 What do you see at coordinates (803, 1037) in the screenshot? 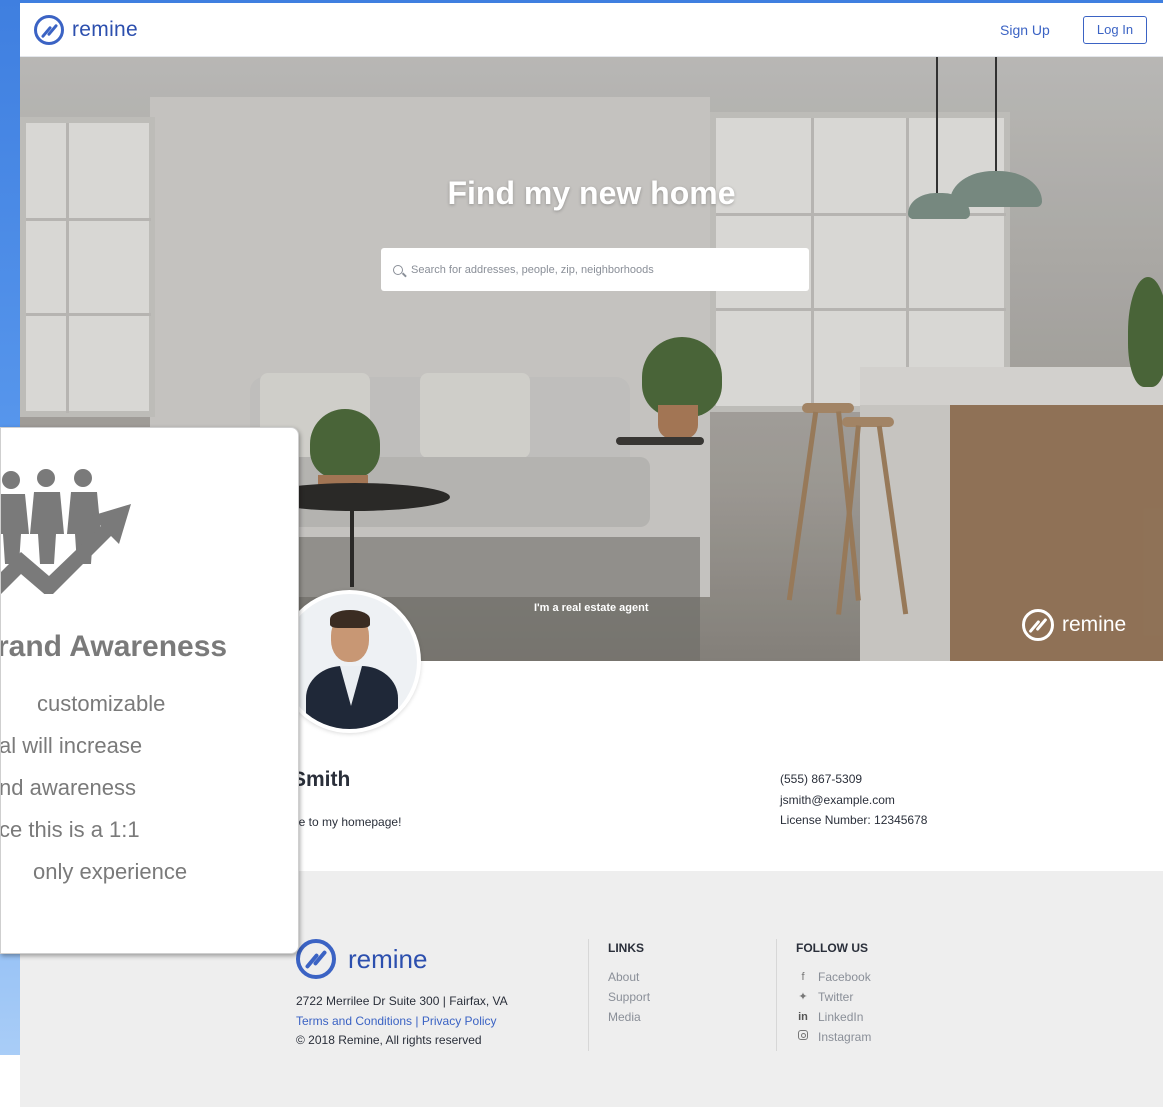
I see `instagram-icon` at bounding box center [803, 1037].